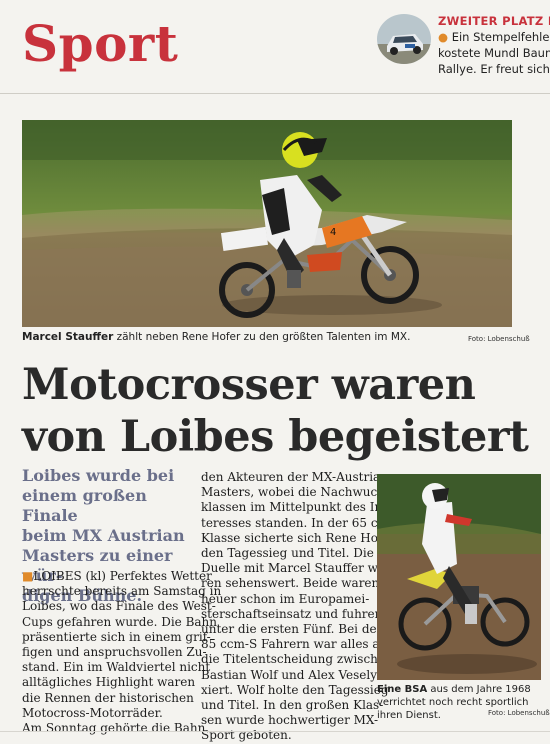 The height and width of the screenshot is (744, 550). What do you see at coordinates (294, 477) in the screenshot?
I see `body-line: den Akteuren der MX-Austrian` at bounding box center [294, 477].